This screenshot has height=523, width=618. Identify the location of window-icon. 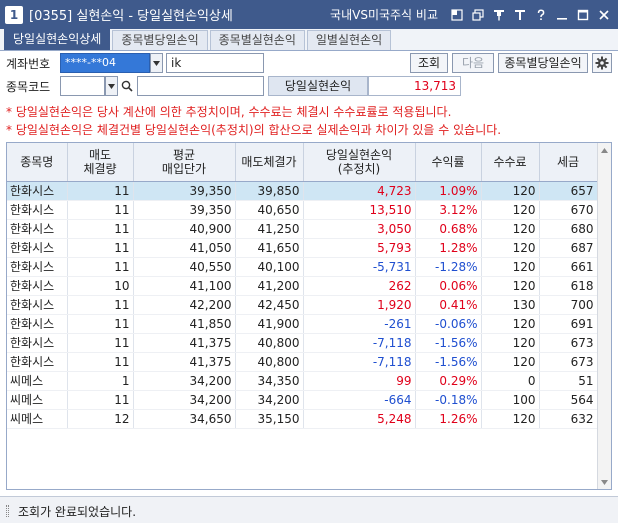
(457, 15).